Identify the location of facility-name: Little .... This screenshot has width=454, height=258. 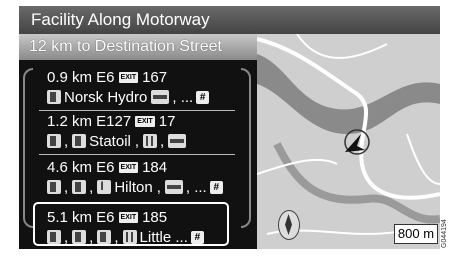
(163, 237).